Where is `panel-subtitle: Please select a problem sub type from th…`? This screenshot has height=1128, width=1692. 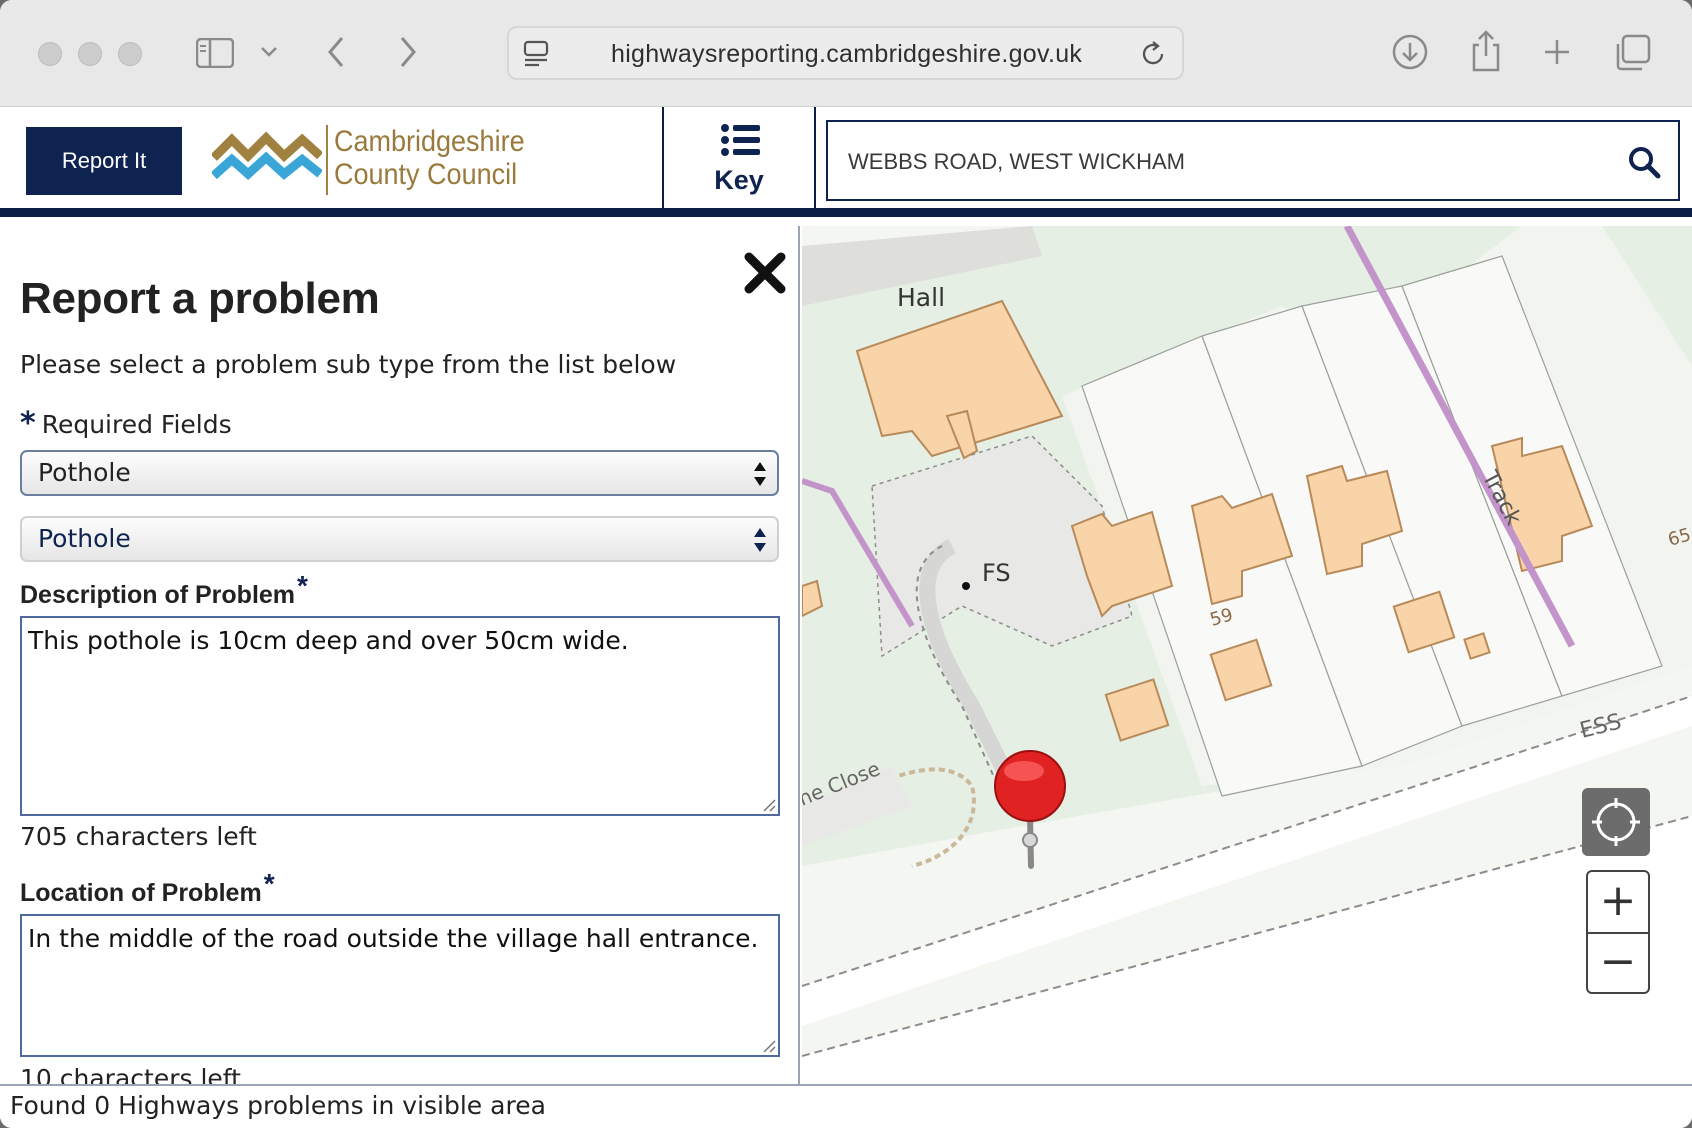
panel-subtitle: Please select a problem sub type from th… is located at coordinates (348, 364).